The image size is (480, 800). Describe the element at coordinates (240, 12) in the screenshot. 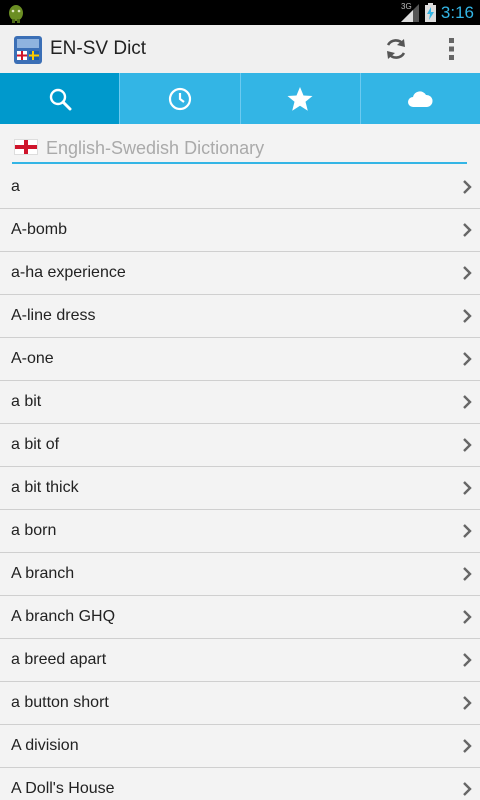

I see `status-bar: 3G 3:16` at that location.